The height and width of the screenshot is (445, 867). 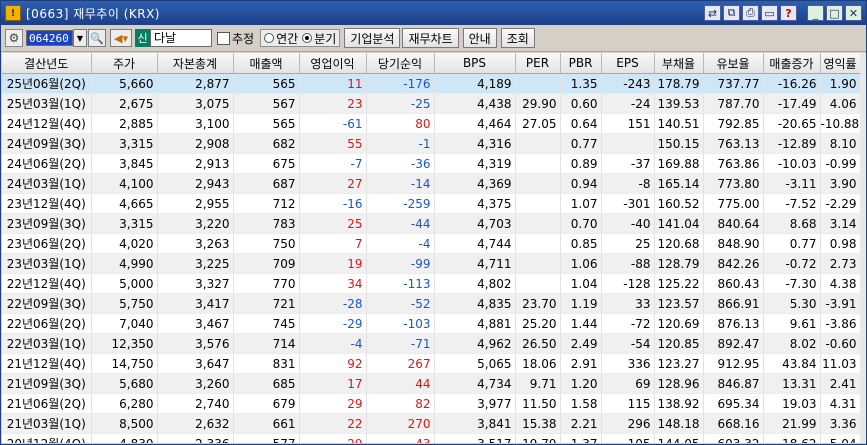 I want to click on financial-chart-button: 재무차트, so click(x=430, y=38).